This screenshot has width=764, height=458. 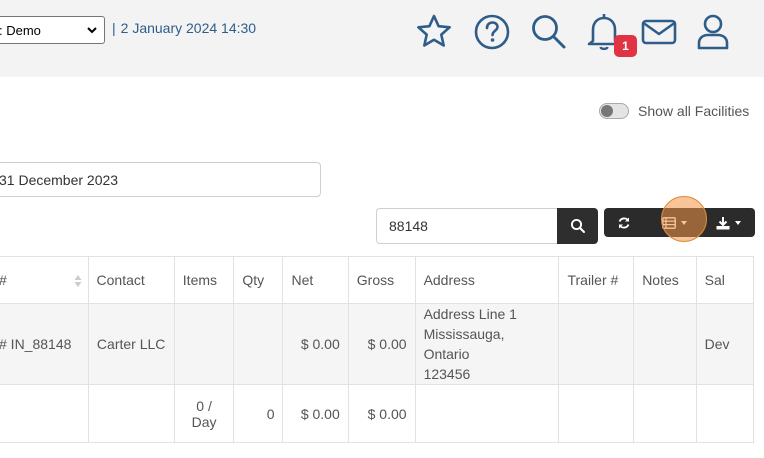 What do you see at coordinates (131, 344) in the screenshot?
I see `cell-contact: Carter LLC` at bounding box center [131, 344].